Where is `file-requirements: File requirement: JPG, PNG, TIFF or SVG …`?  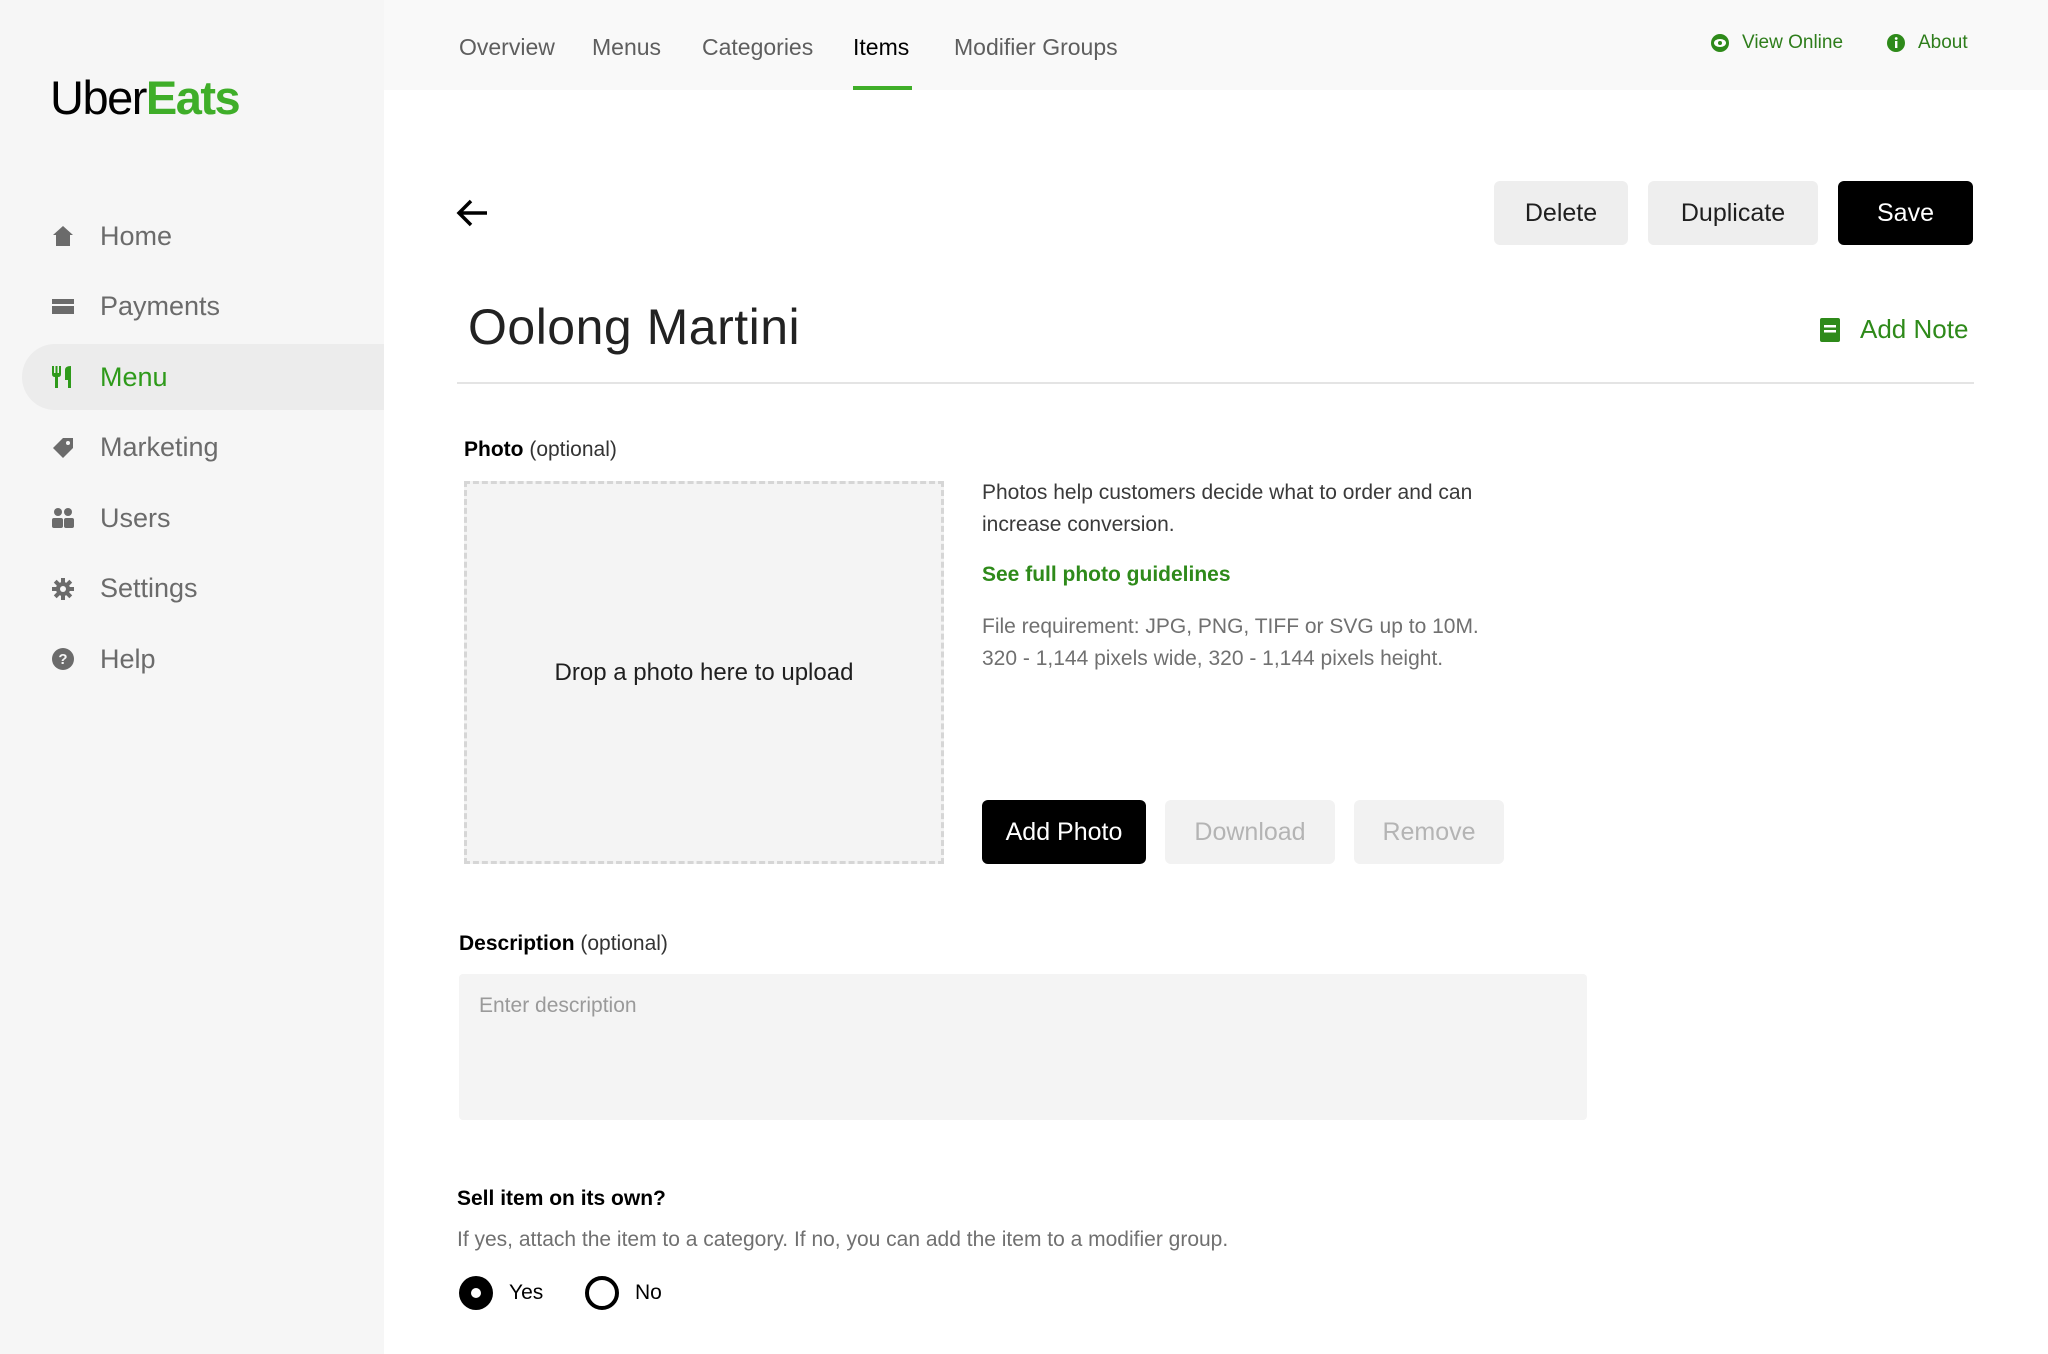
file-requirements: File requirement: JPG, PNG, TIFF or SVG … is located at coordinates (1282, 643).